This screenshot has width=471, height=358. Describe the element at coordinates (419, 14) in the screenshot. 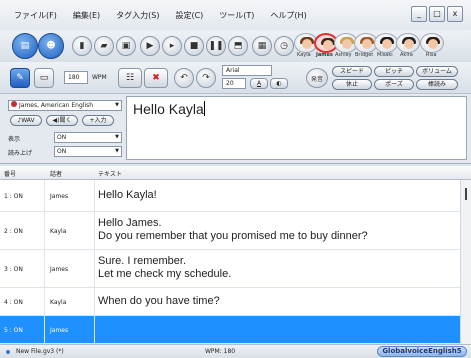

I see `minimize-button: _` at that location.